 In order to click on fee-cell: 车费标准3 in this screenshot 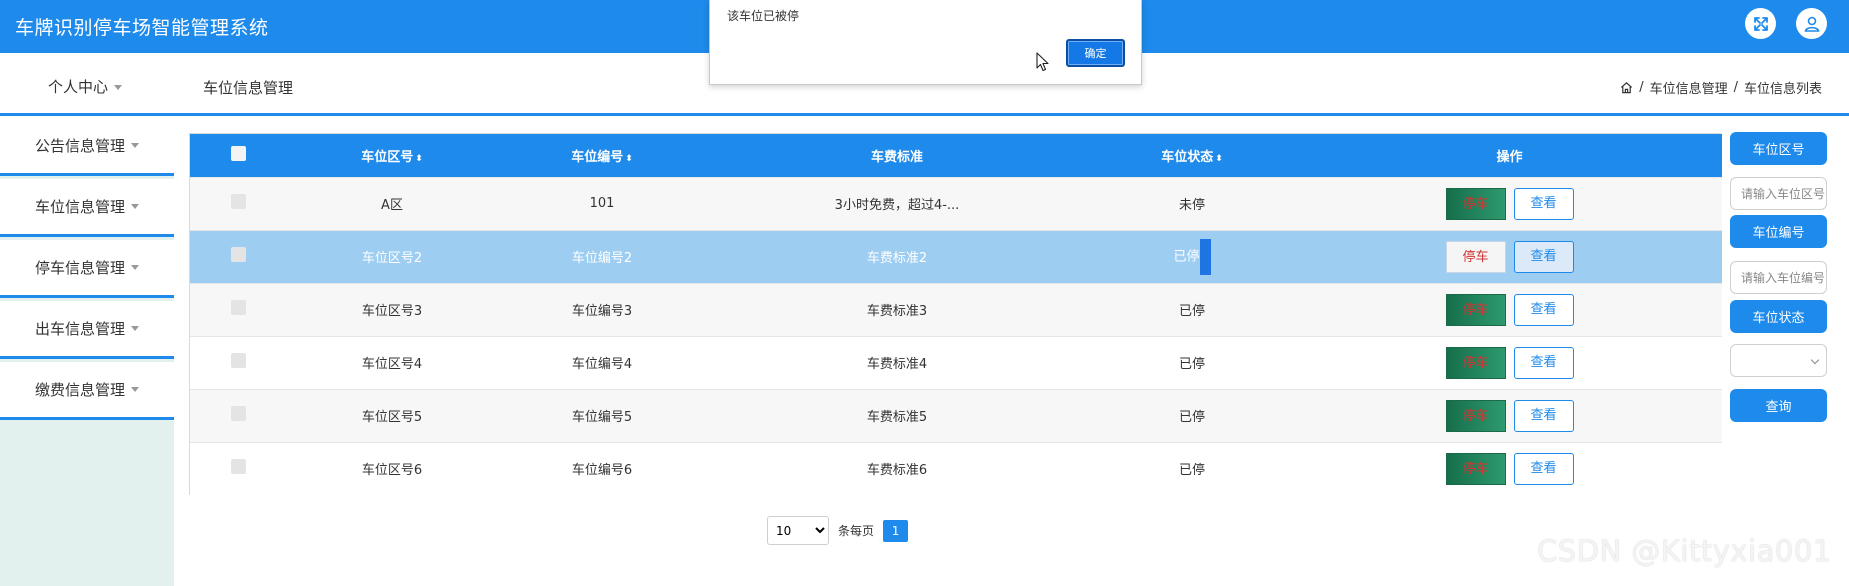, I will do `click(897, 311)`.